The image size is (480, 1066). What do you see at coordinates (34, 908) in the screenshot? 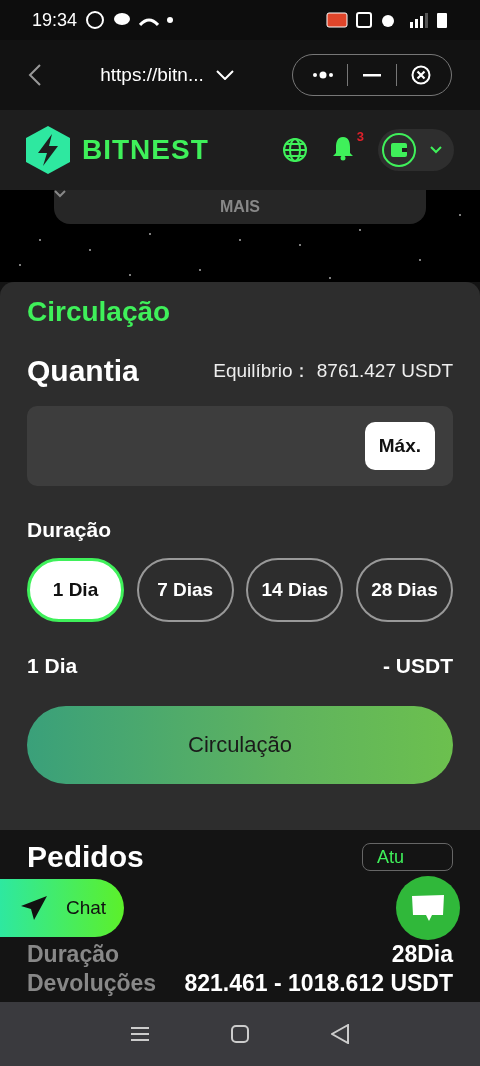
I see `paper-plane-icon` at bounding box center [34, 908].